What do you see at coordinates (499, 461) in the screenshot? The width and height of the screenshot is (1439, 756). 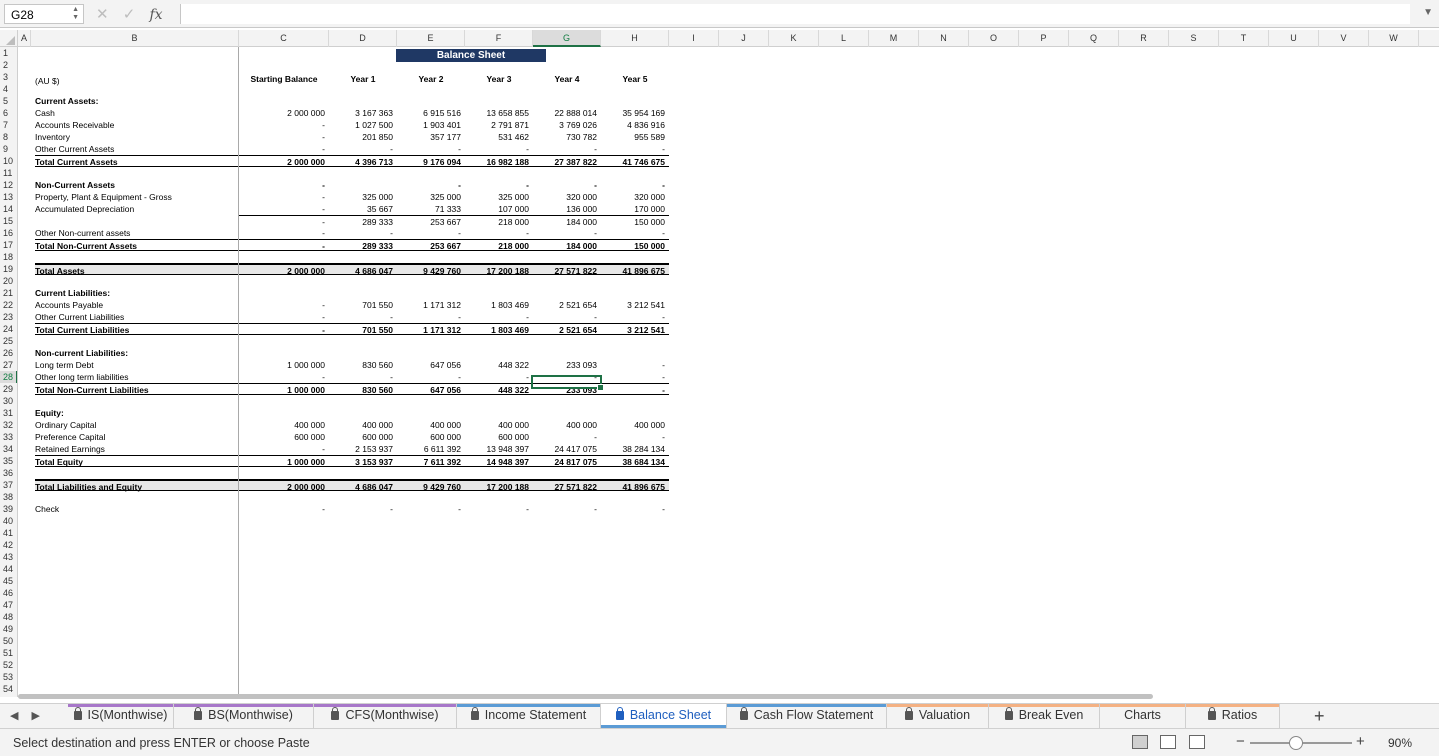 I see `value-cell: 14 948 397` at bounding box center [499, 461].